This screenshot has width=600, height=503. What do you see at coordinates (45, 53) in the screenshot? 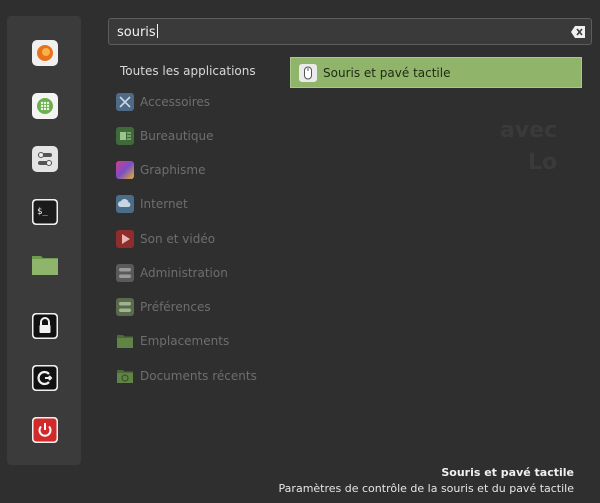
I see `firefox-icon` at bounding box center [45, 53].